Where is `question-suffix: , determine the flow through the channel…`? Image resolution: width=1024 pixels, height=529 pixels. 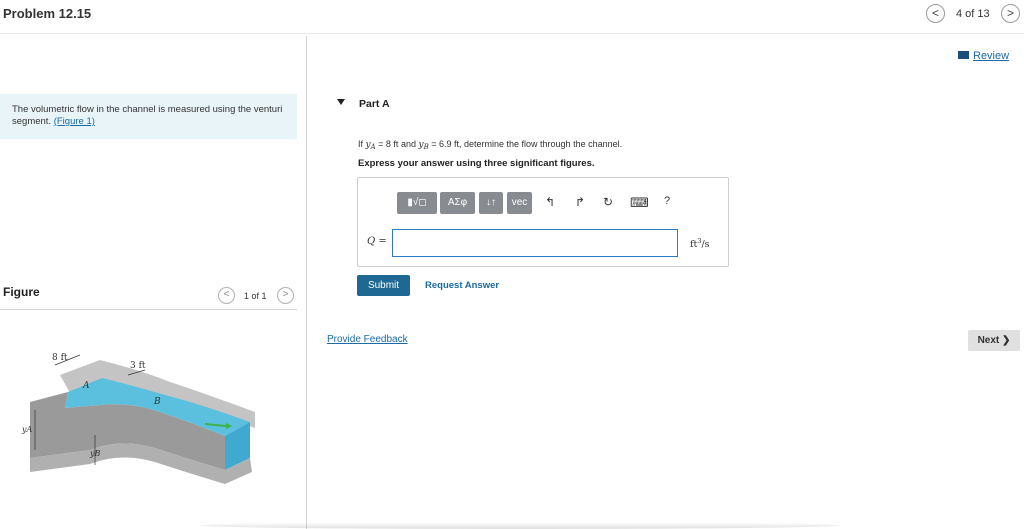
question-suffix: , determine the flow through the channel… is located at coordinates (541, 144).